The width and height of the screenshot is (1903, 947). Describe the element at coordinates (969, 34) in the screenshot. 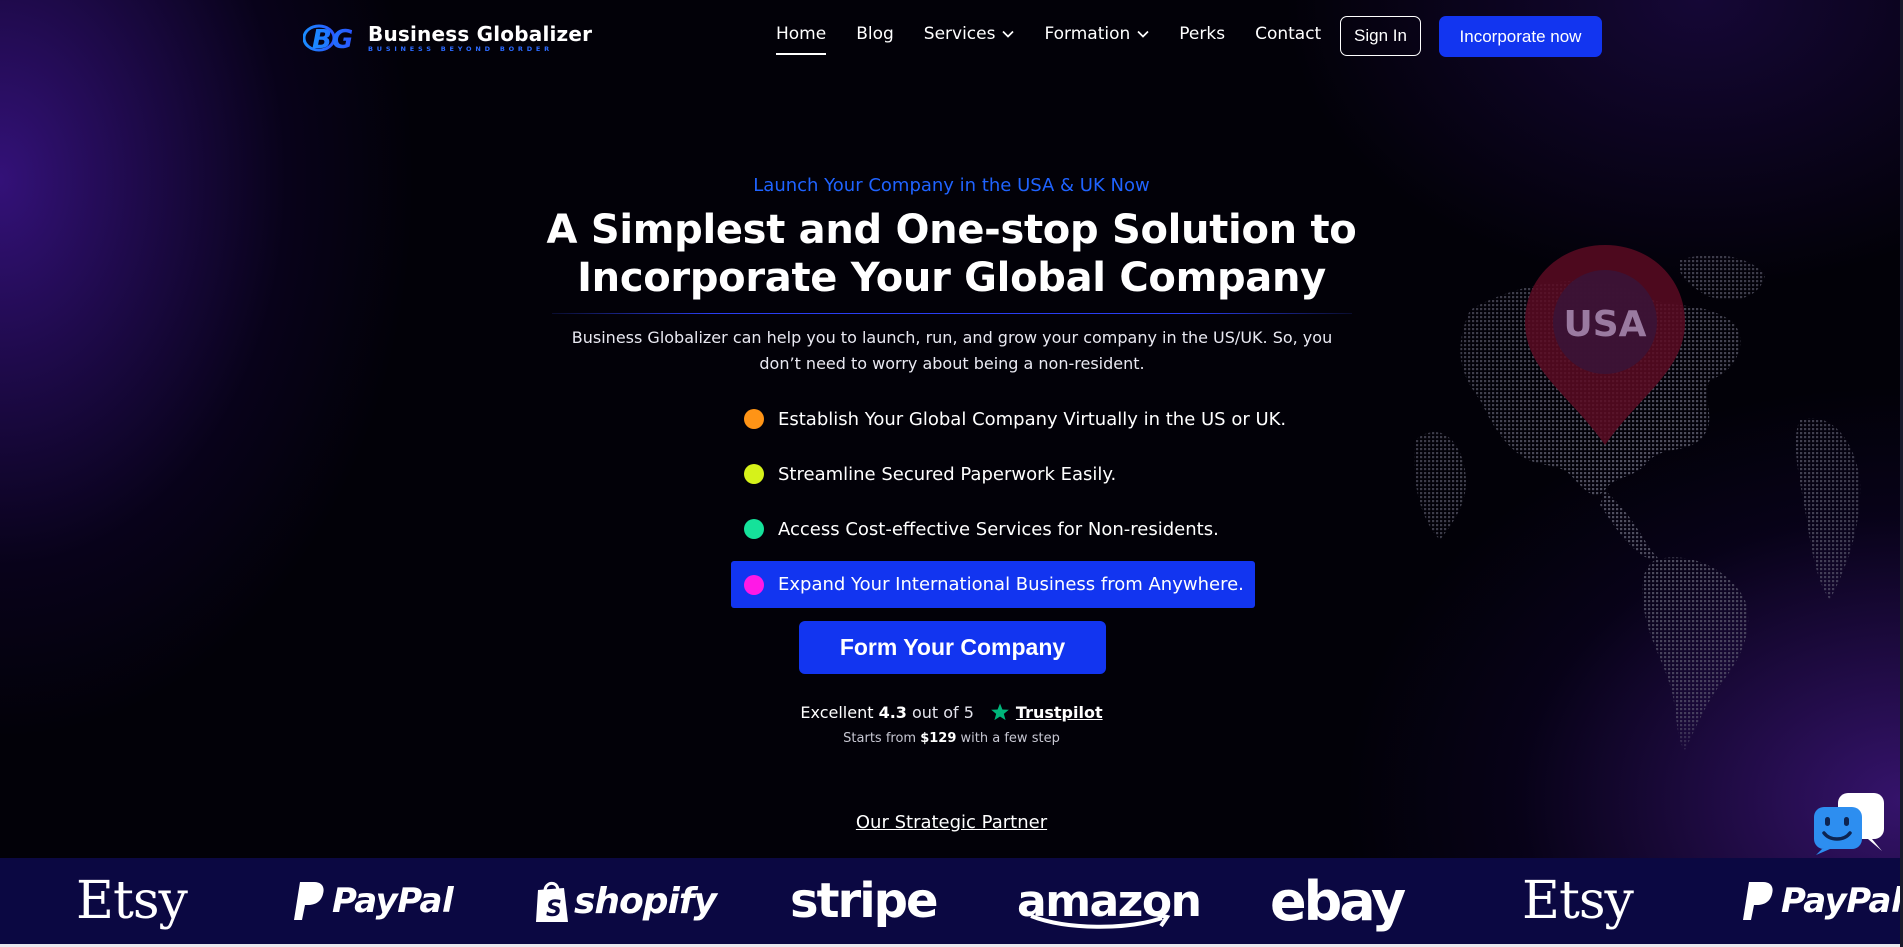

I see `nav-services: Services` at that location.